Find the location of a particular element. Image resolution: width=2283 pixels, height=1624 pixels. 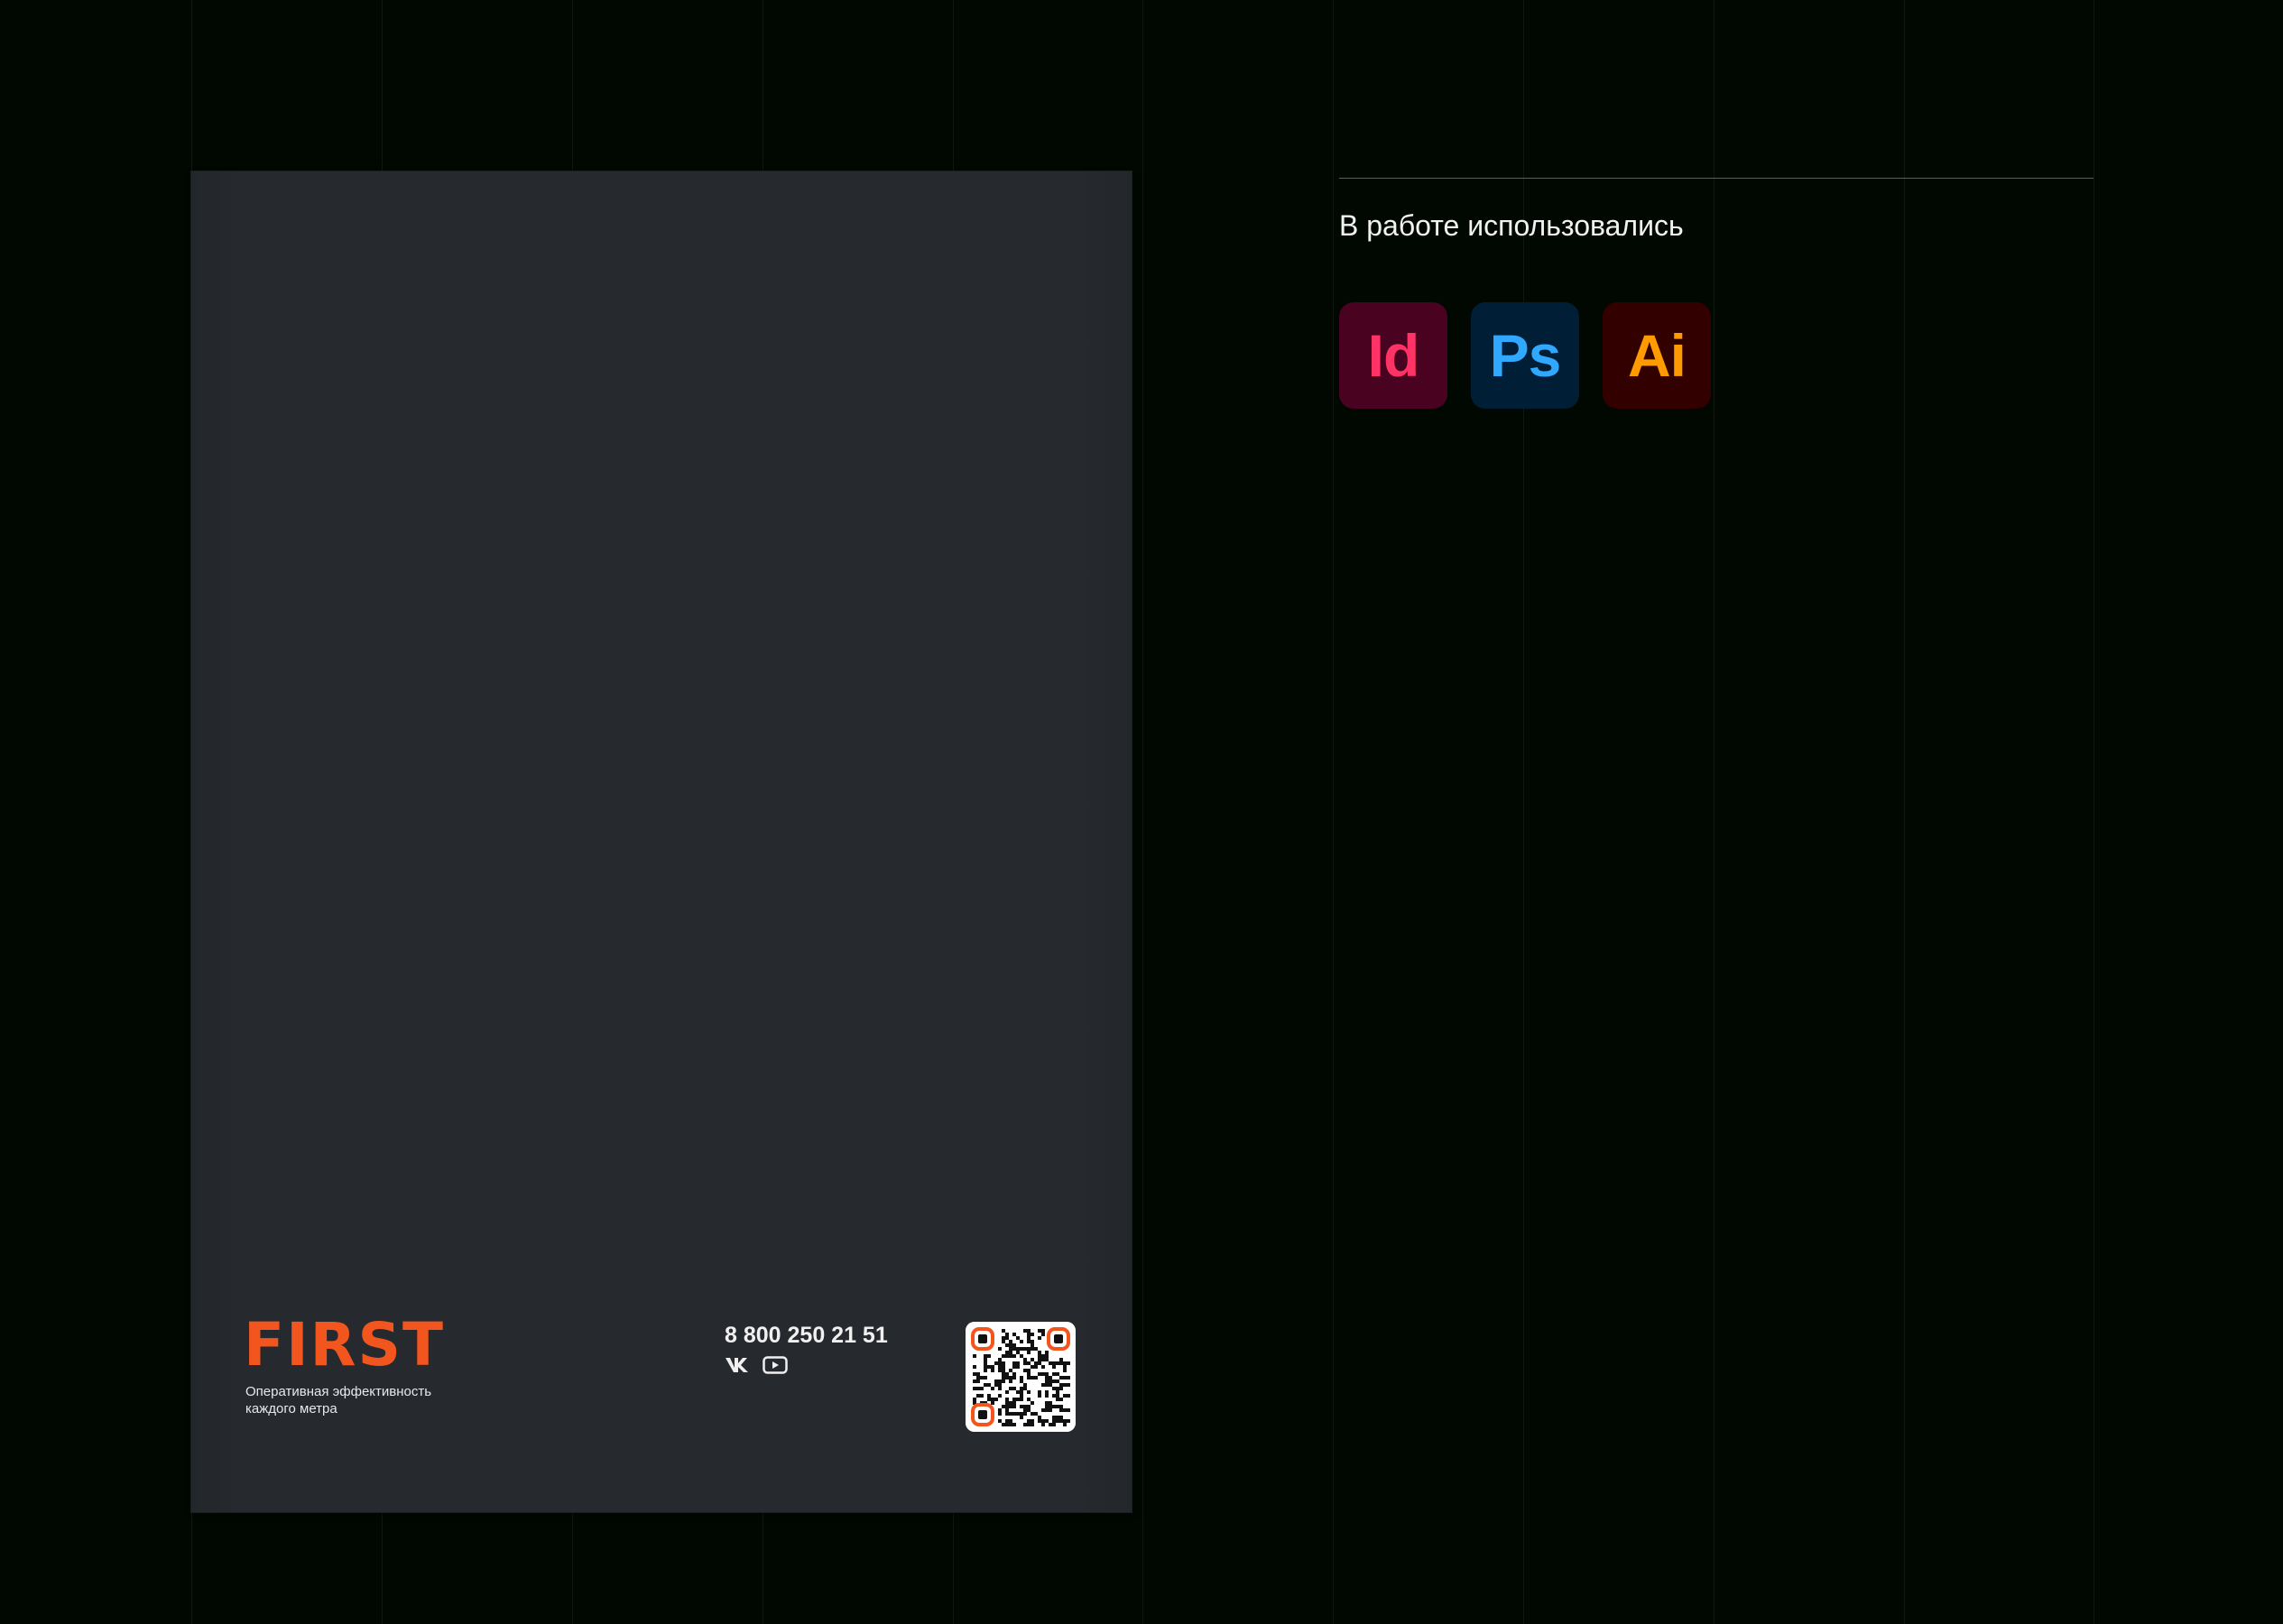

app-icon-label: Id is located at coordinates (1393, 356).